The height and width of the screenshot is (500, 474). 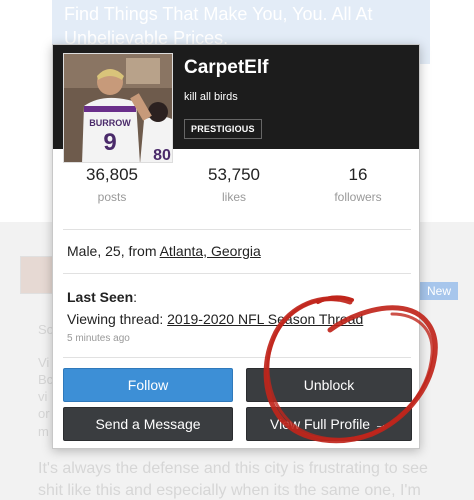 What do you see at coordinates (110, 123) in the screenshot?
I see `jersey-name-text: BURROW` at bounding box center [110, 123].